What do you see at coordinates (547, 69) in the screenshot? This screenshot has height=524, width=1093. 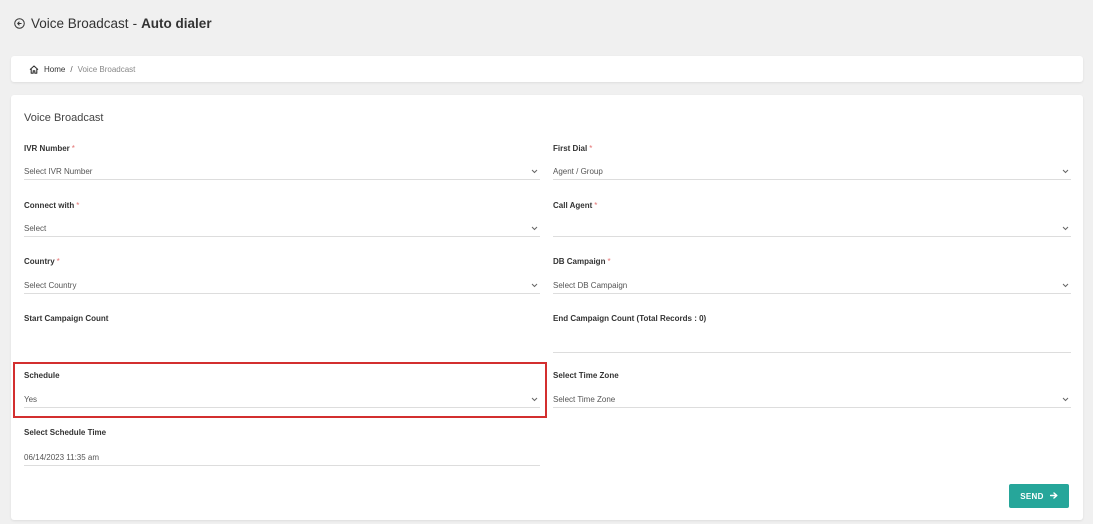 I see `breadcrumb: Home / Voice Broadcast` at bounding box center [547, 69].